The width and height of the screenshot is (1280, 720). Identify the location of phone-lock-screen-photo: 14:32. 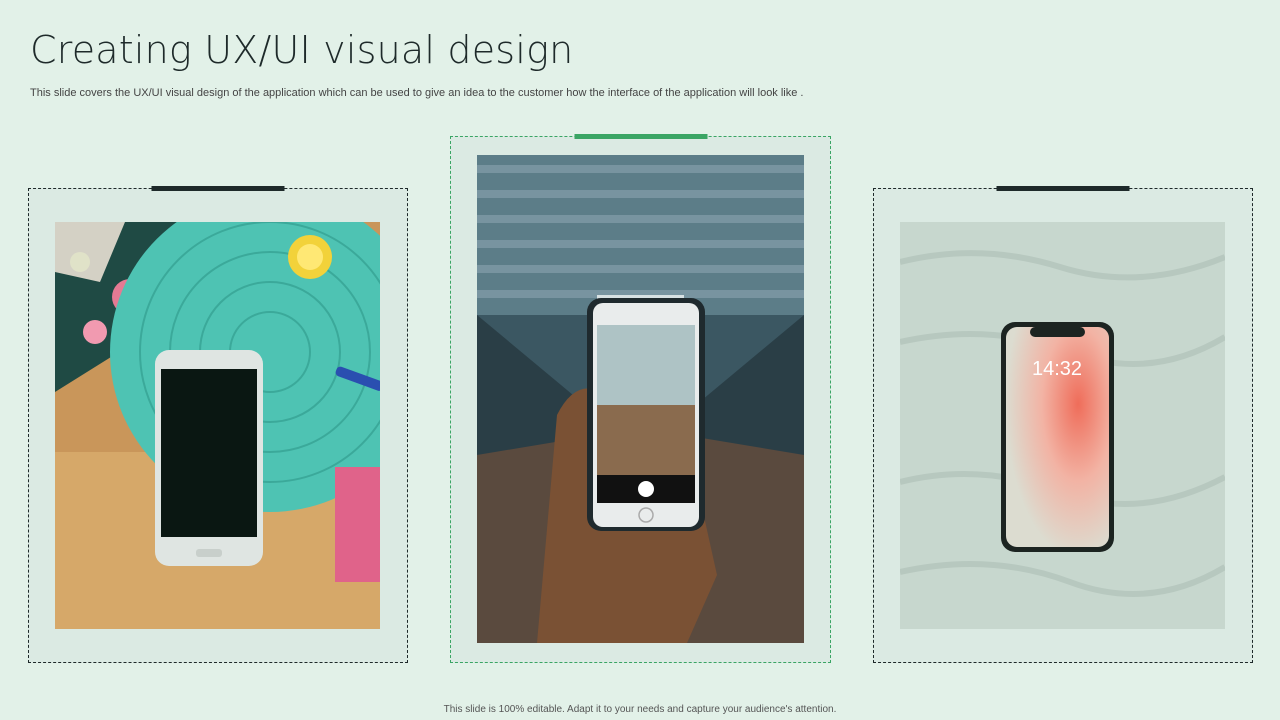
(1062, 425).